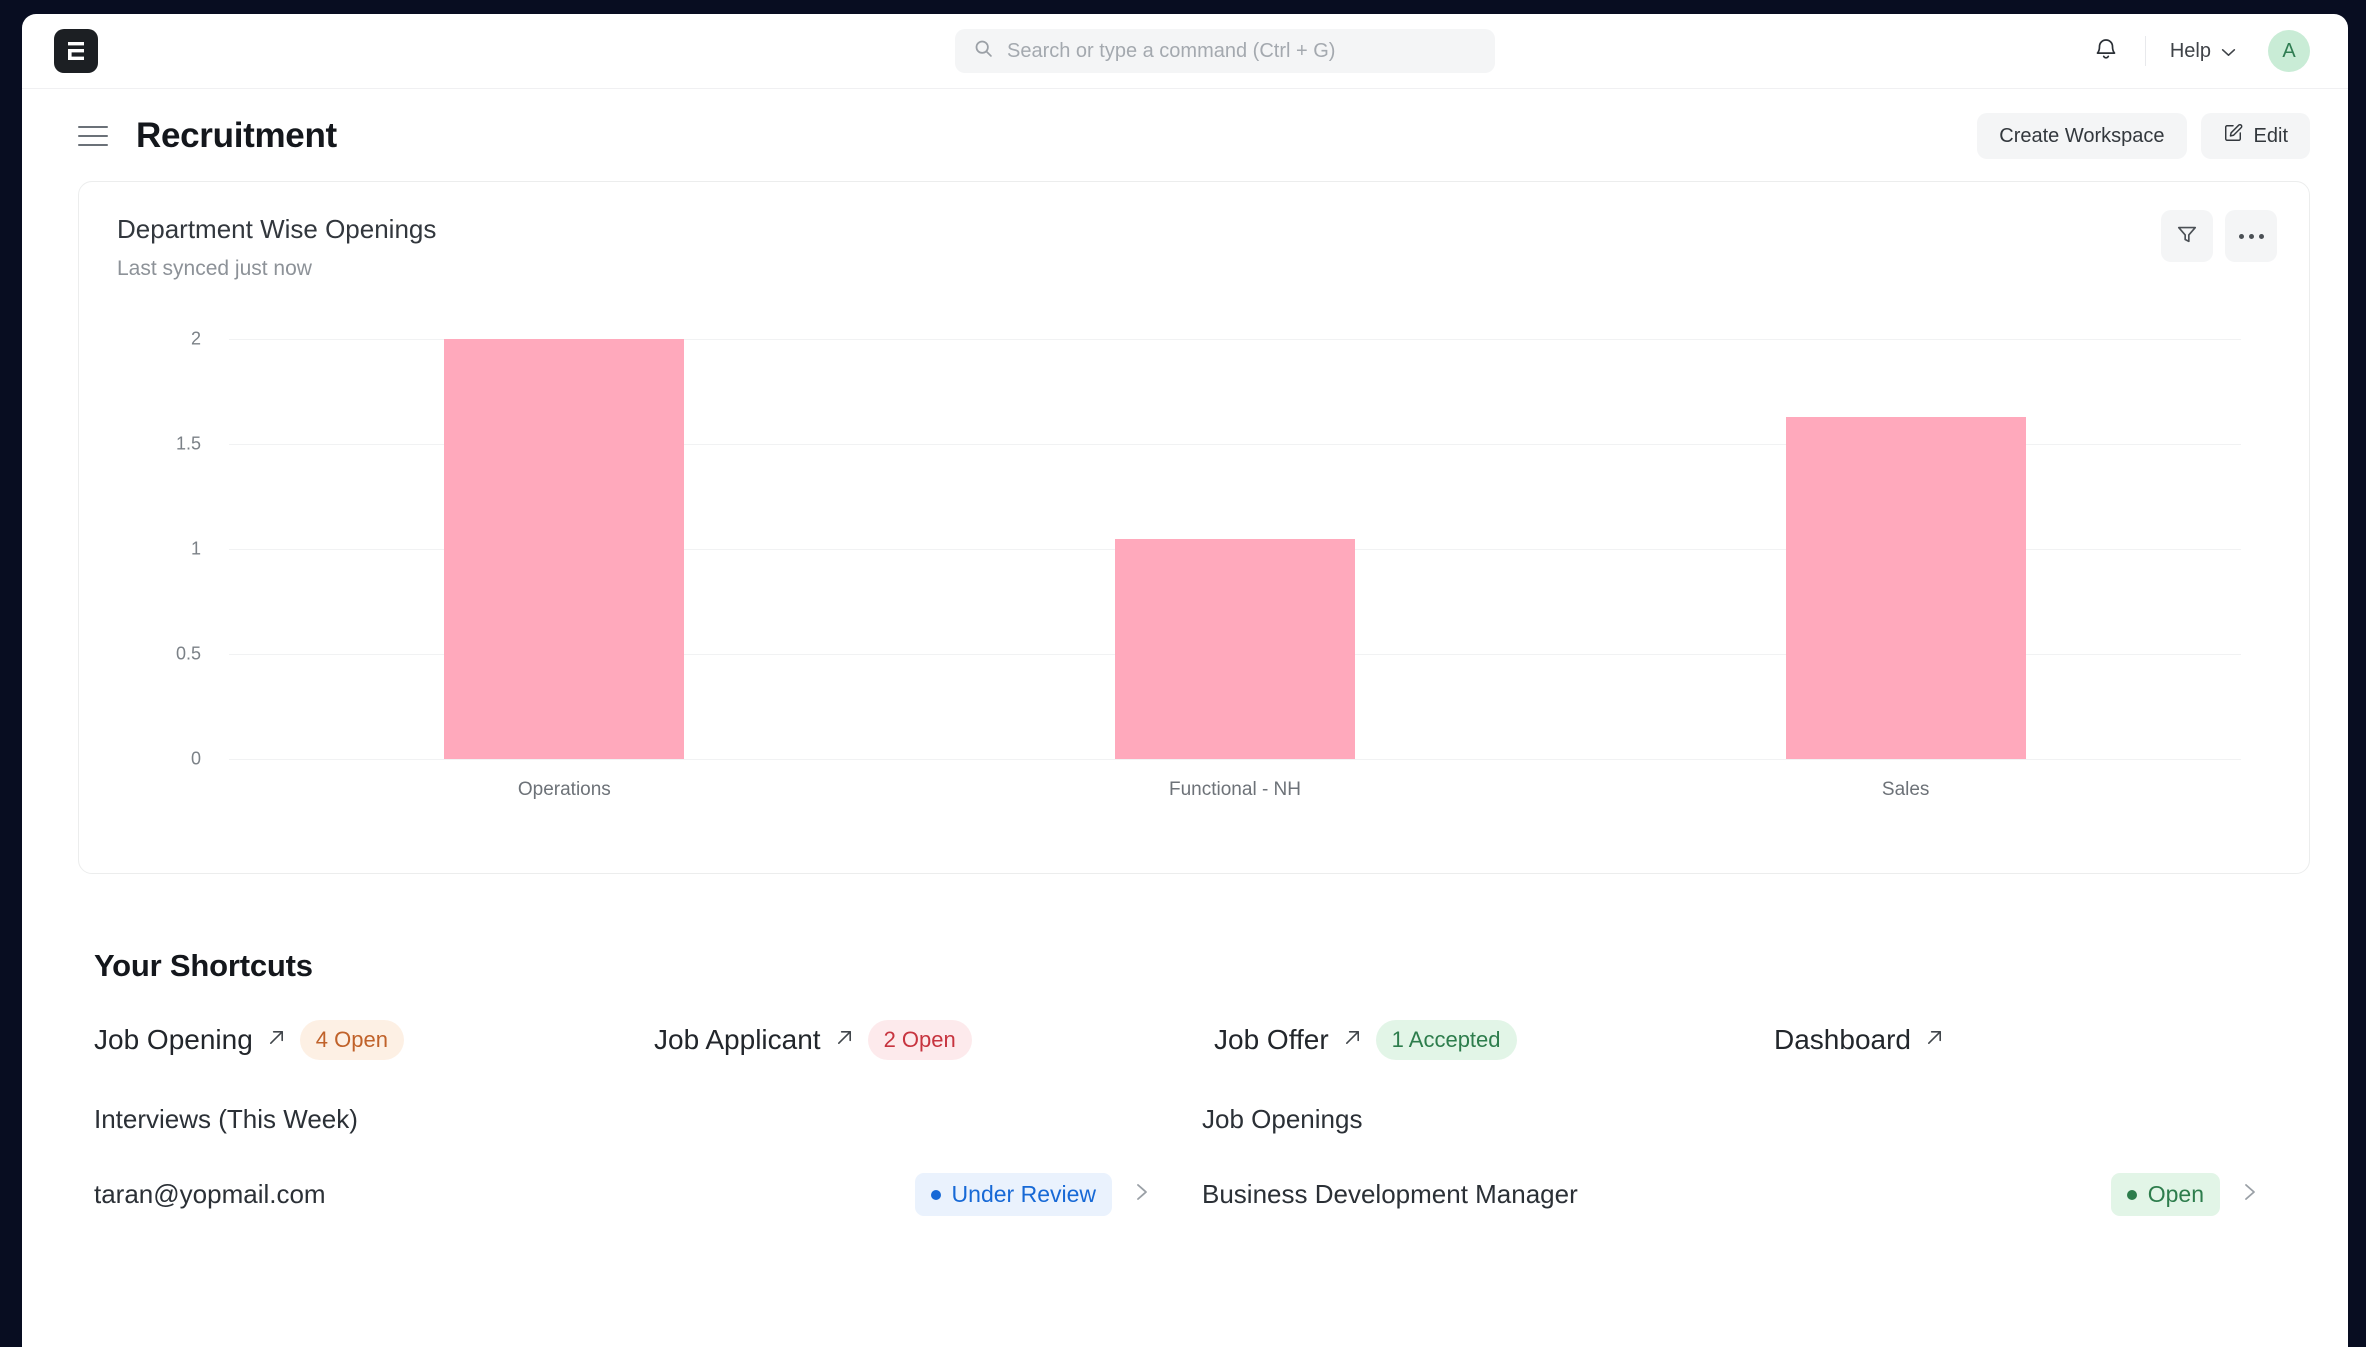 The height and width of the screenshot is (1347, 2366). I want to click on ellipsis-icon, so click(2251, 236).